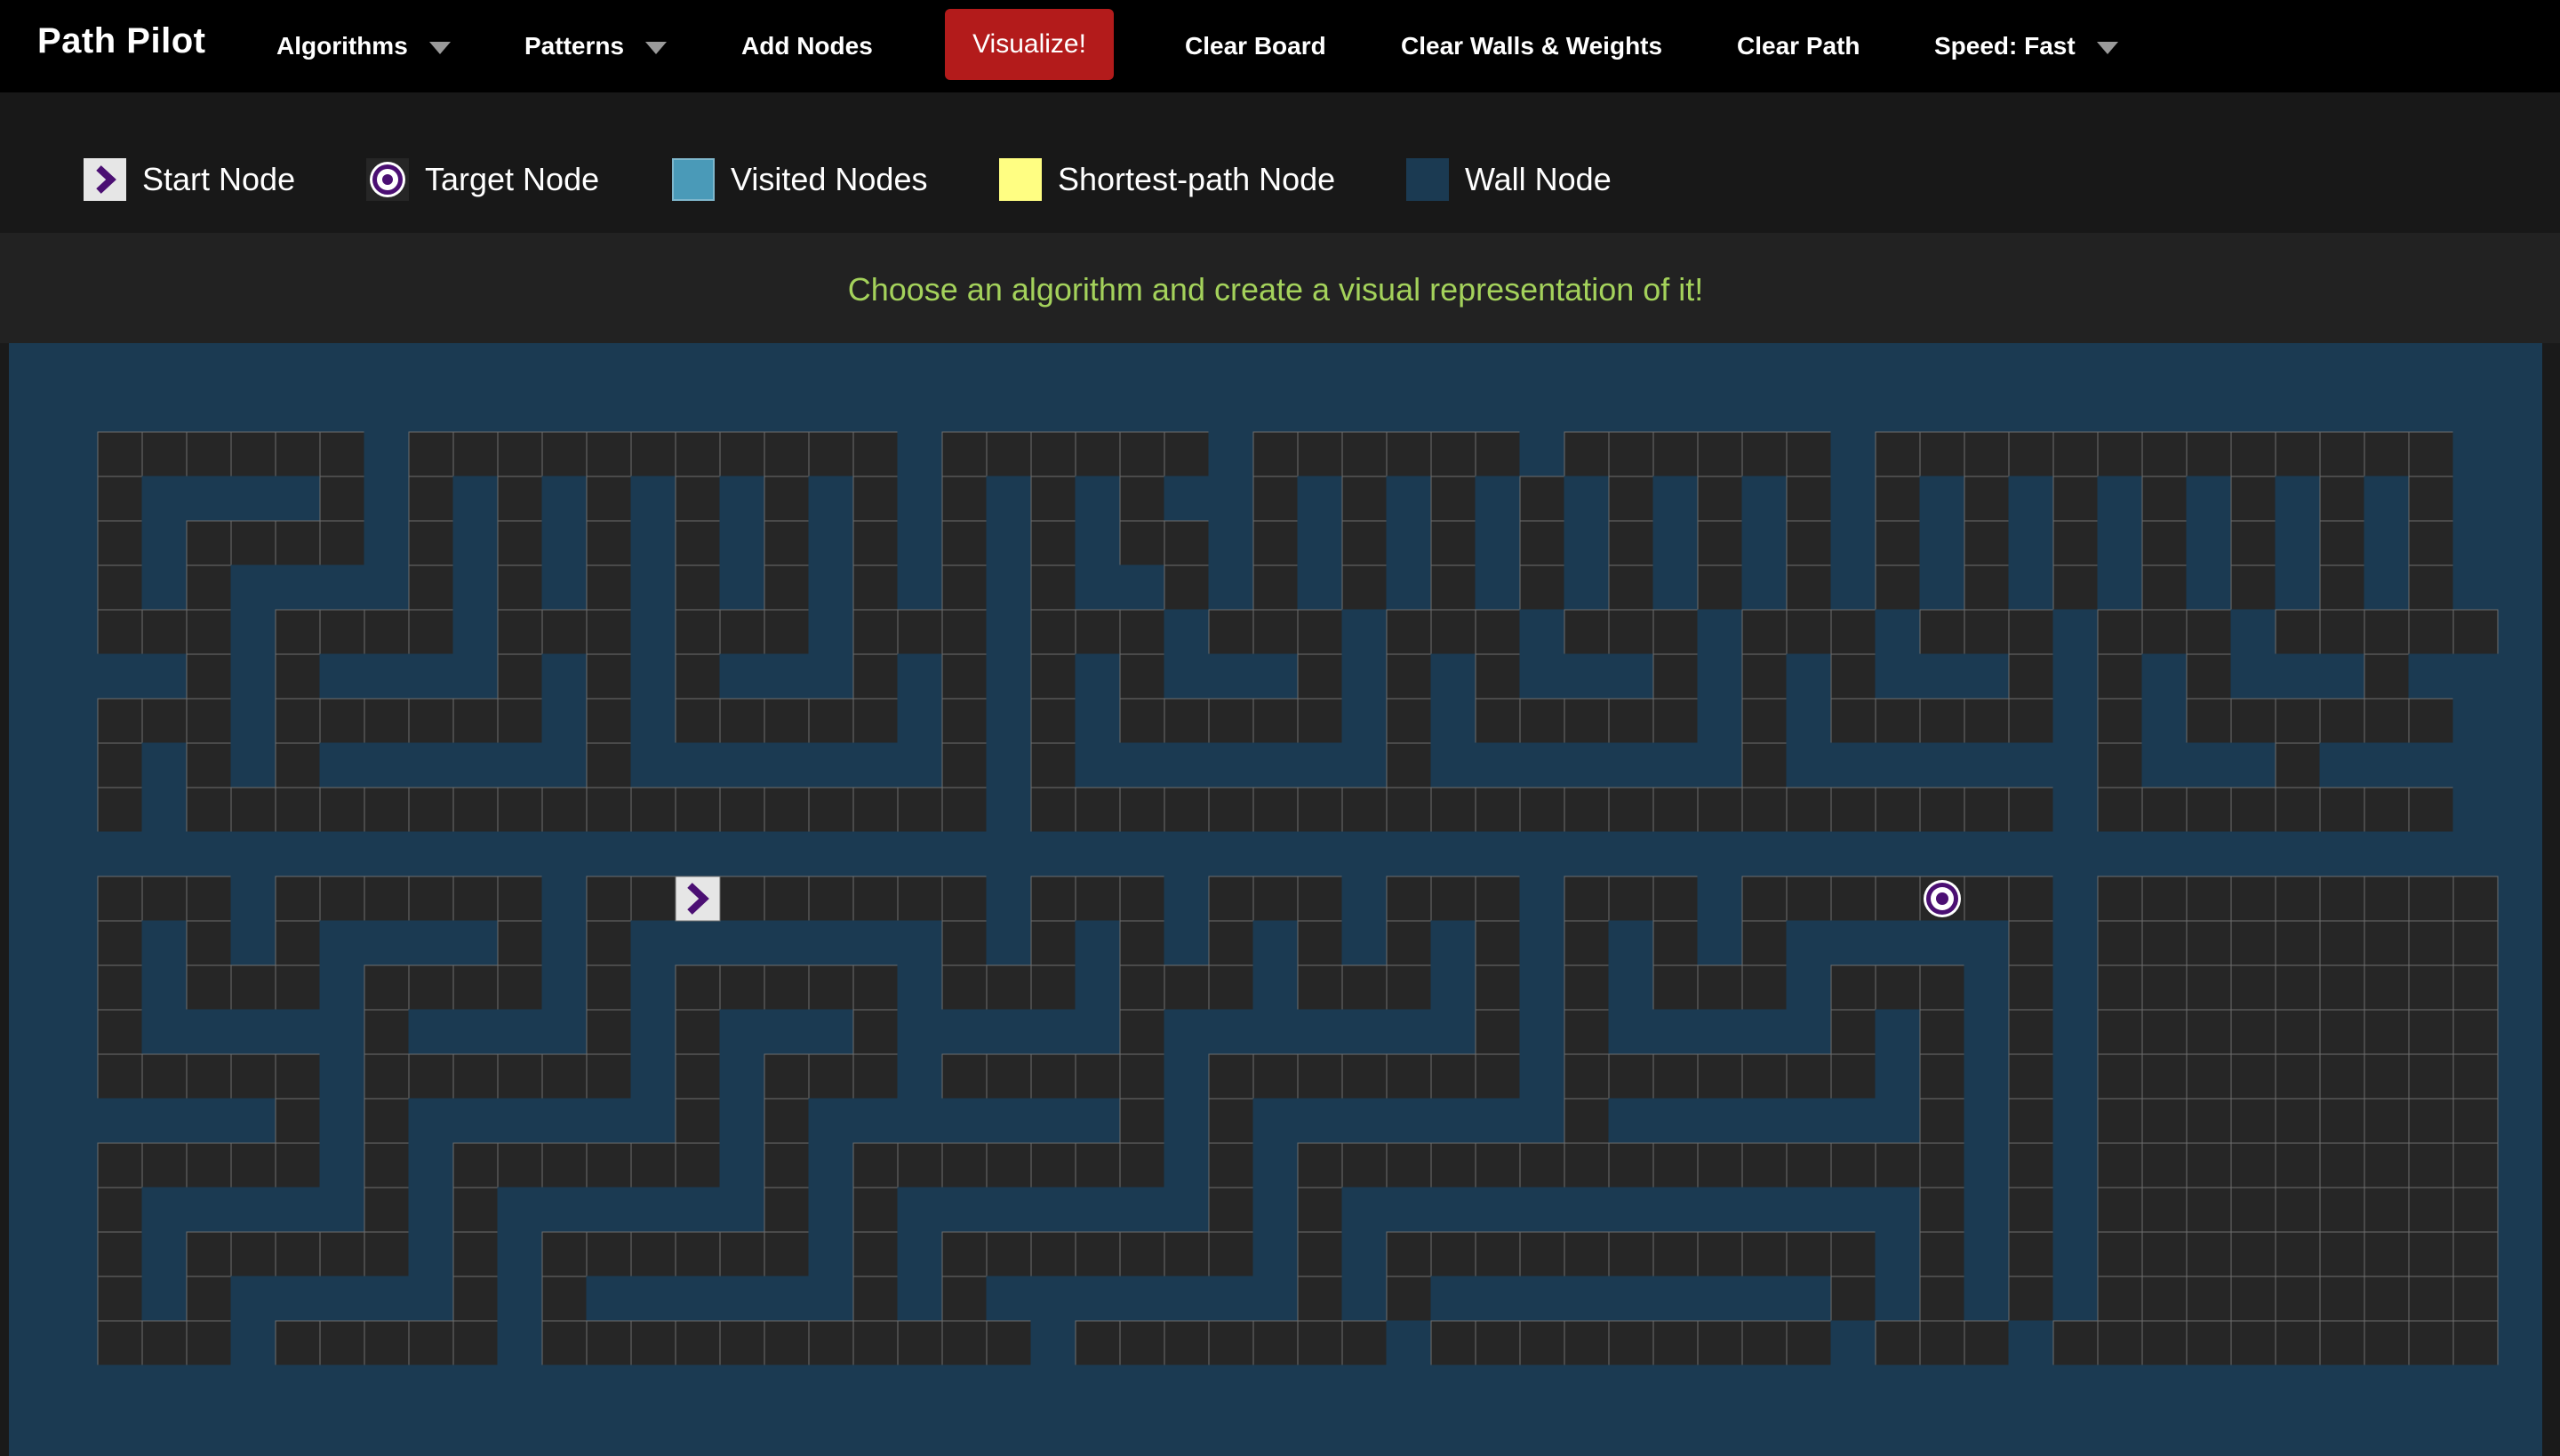  I want to click on clear-board-button: Clear Board, so click(1255, 46).